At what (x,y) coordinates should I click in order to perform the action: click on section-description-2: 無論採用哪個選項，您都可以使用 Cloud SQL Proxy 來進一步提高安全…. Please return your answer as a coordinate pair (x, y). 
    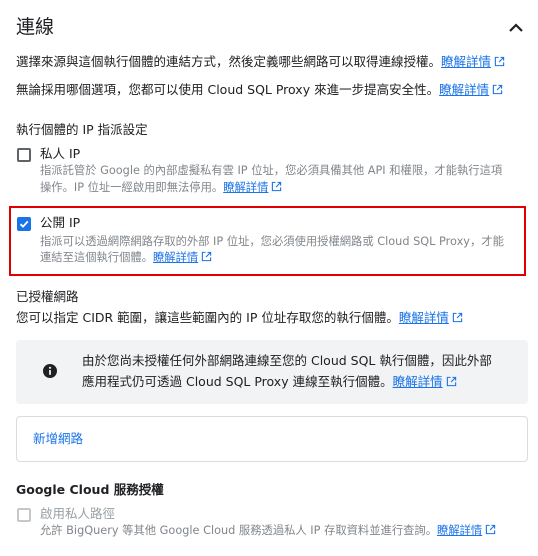
    Looking at the image, I should click on (276, 90).